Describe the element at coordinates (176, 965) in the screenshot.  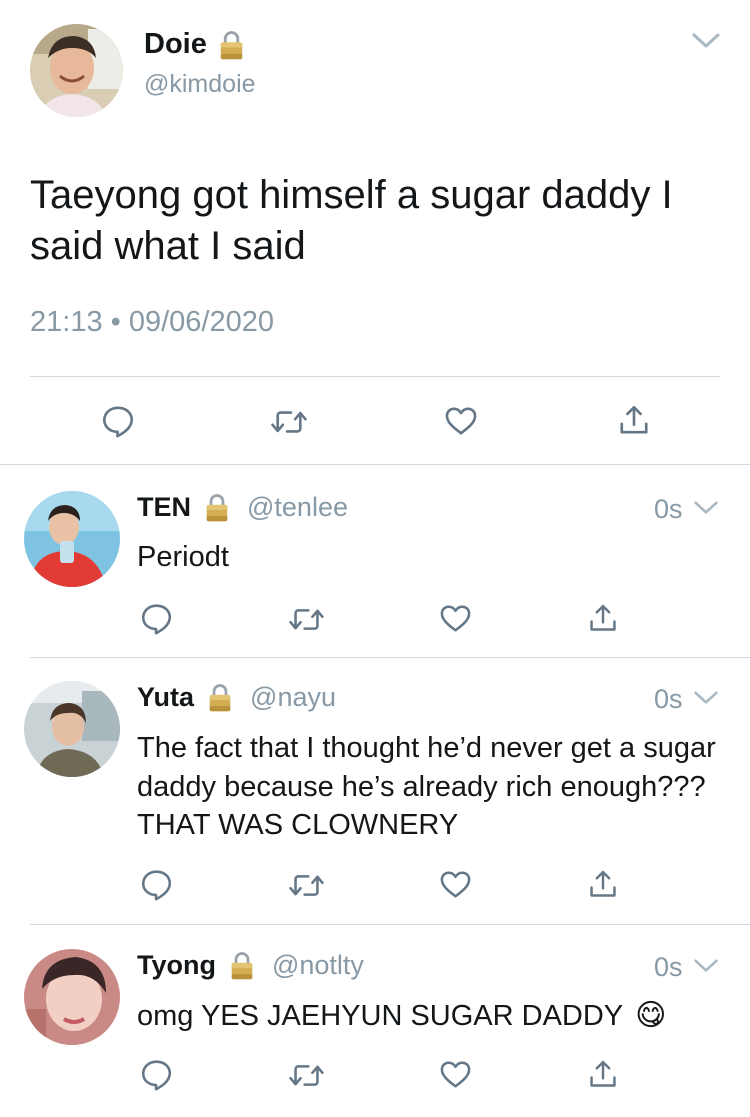
I see `display-name: Tyong` at that location.